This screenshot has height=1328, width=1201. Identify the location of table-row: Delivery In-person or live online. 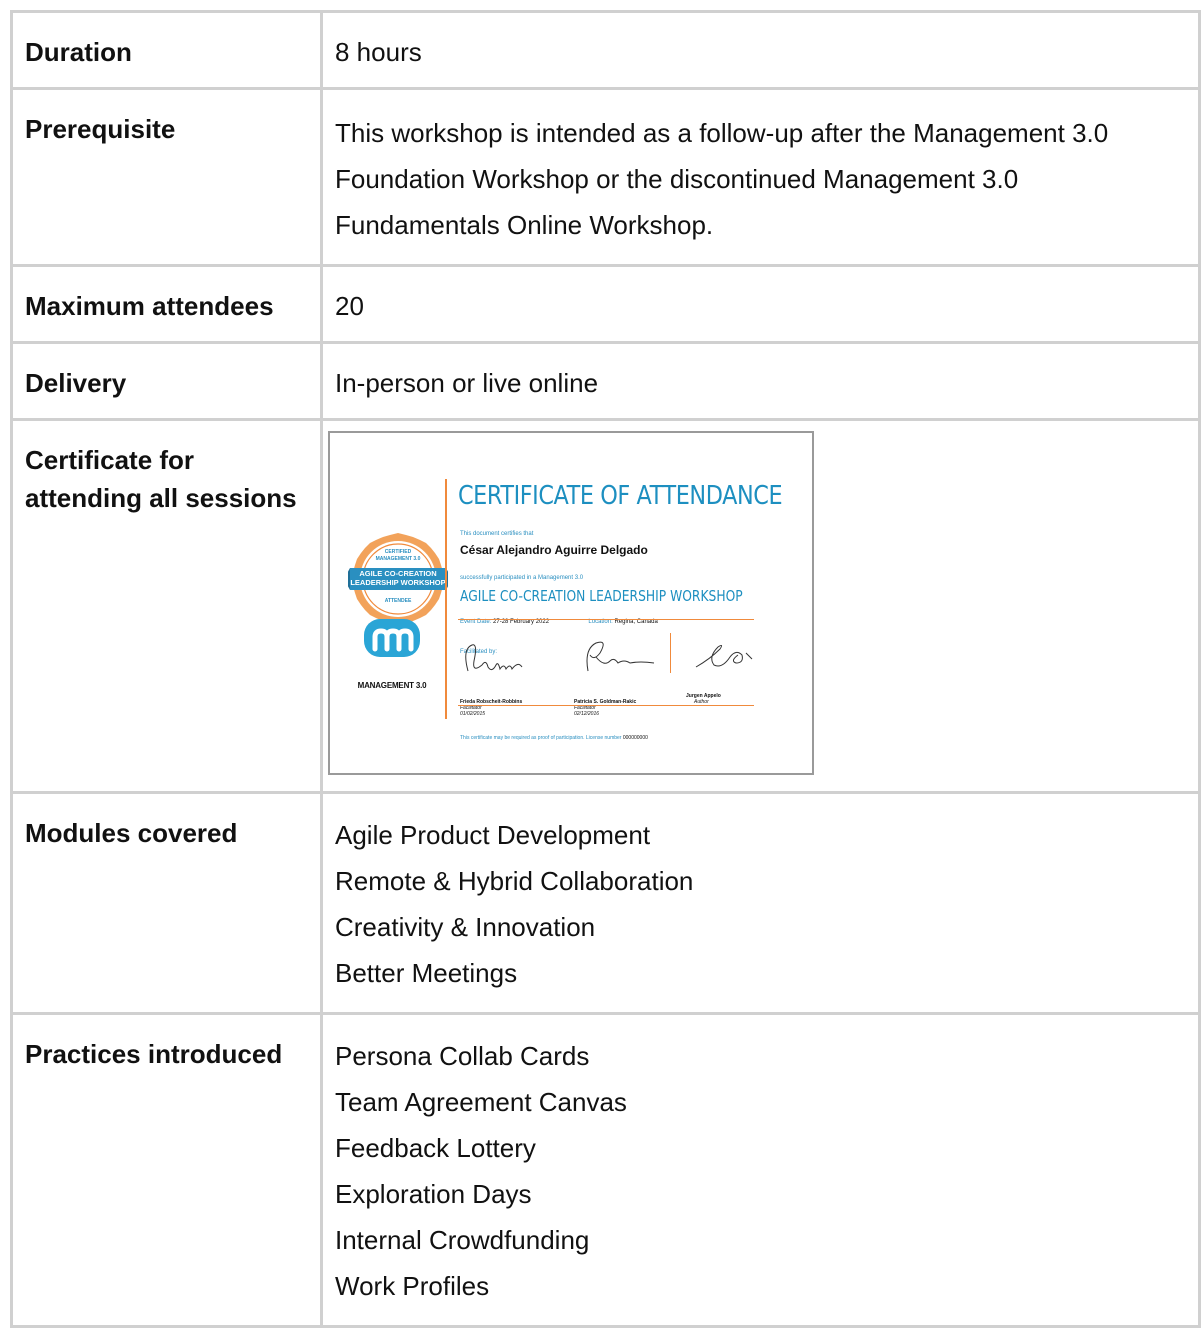
(605, 381).